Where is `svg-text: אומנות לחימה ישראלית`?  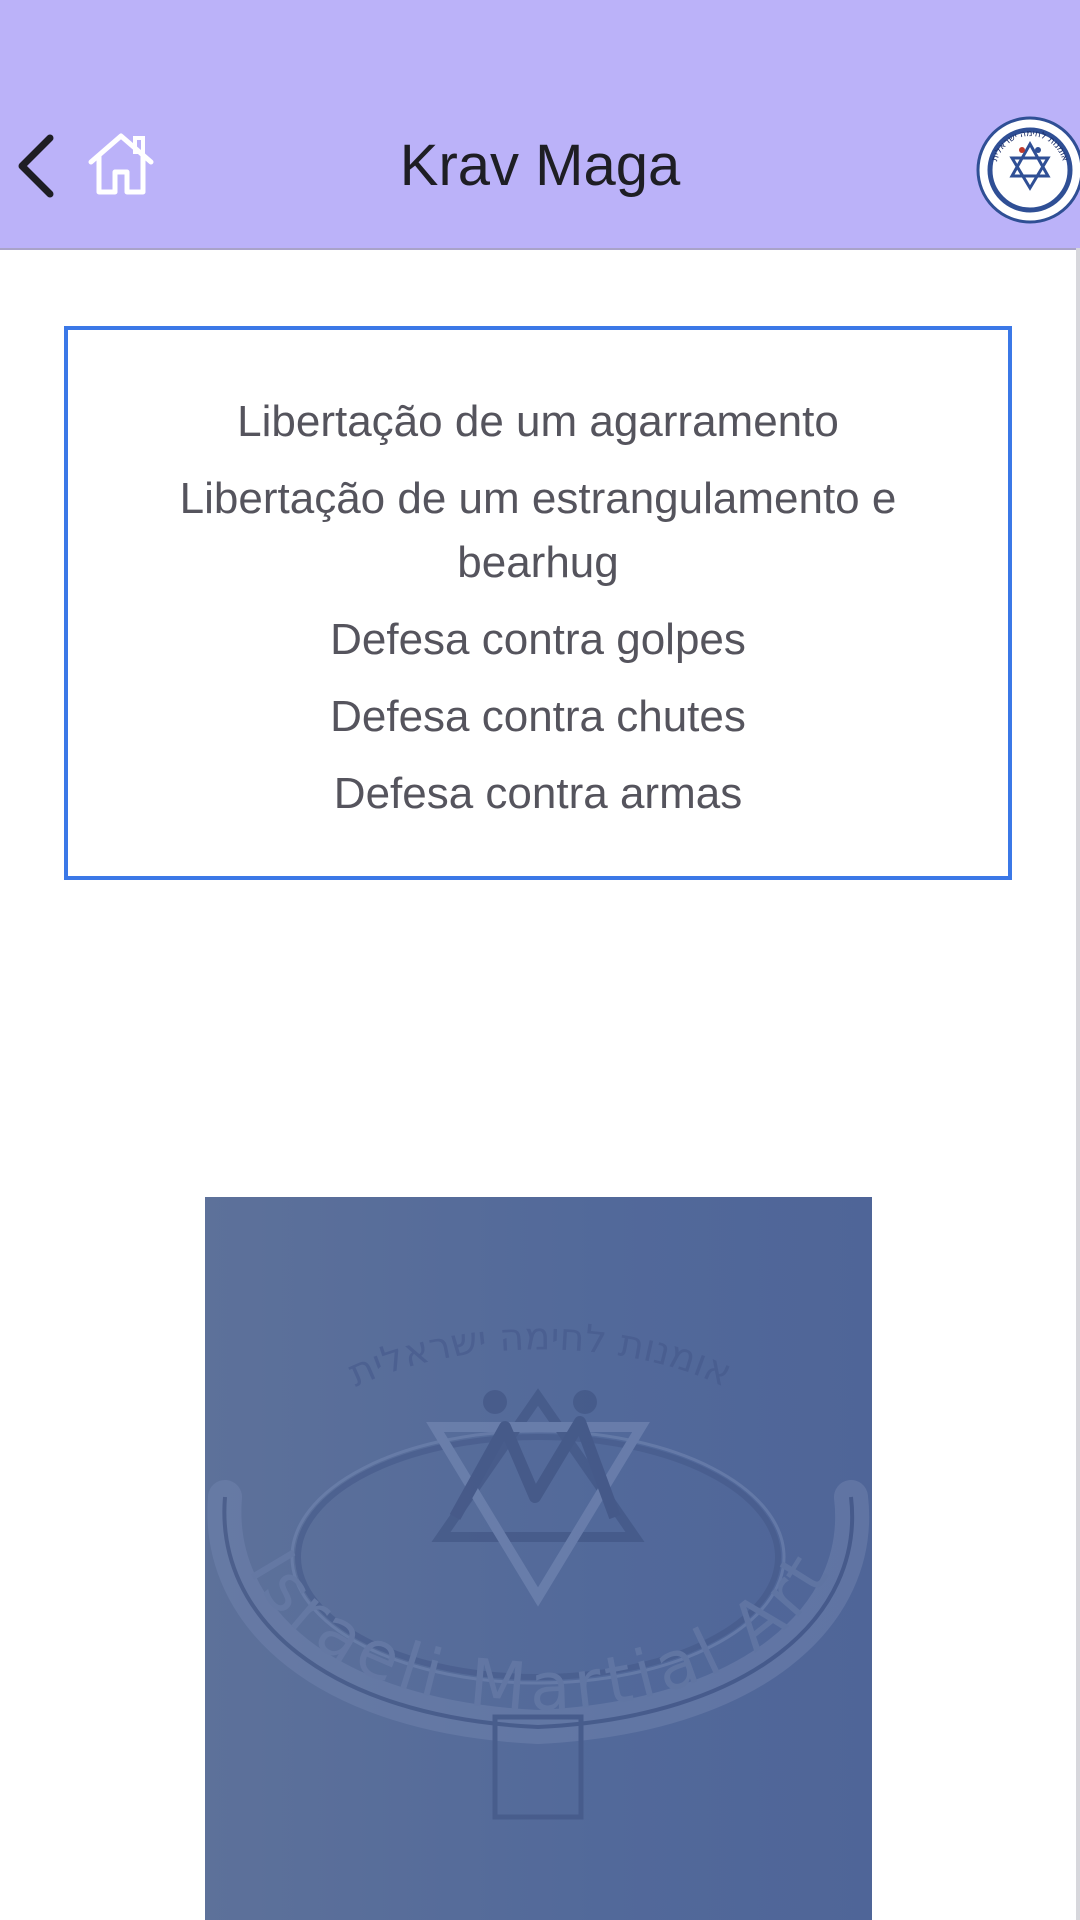 svg-text: אומנות לחימה ישראלית is located at coordinates (539, 1354).